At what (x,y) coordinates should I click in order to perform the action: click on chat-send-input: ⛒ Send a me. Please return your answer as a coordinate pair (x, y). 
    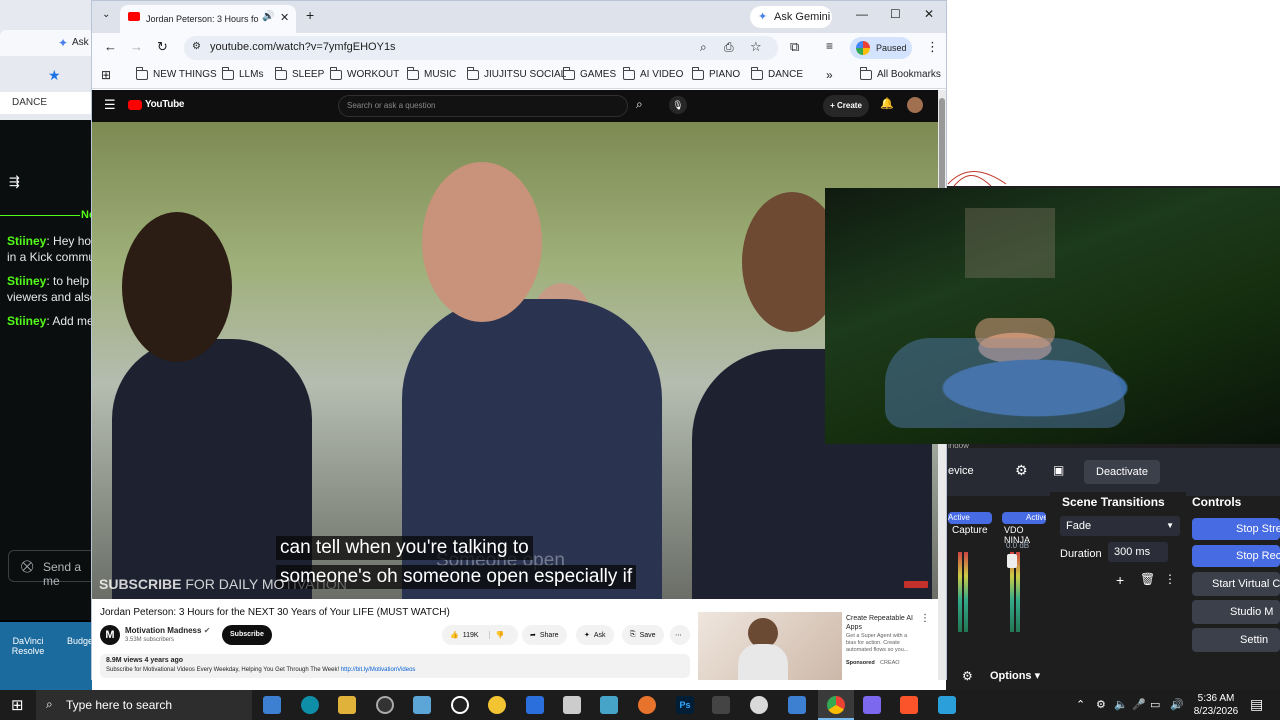
    Looking at the image, I should click on (50, 569).